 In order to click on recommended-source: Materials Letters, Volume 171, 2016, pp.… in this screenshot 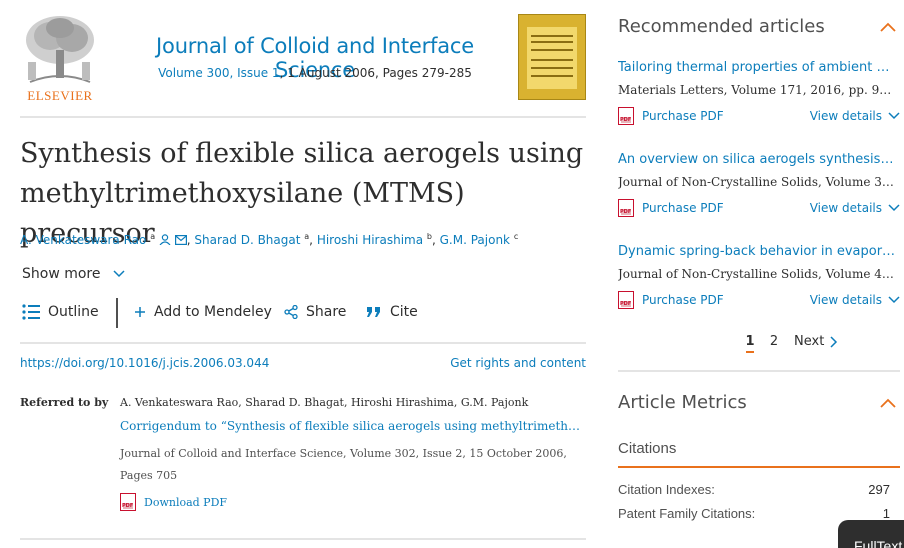, I will do `click(758, 90)`.